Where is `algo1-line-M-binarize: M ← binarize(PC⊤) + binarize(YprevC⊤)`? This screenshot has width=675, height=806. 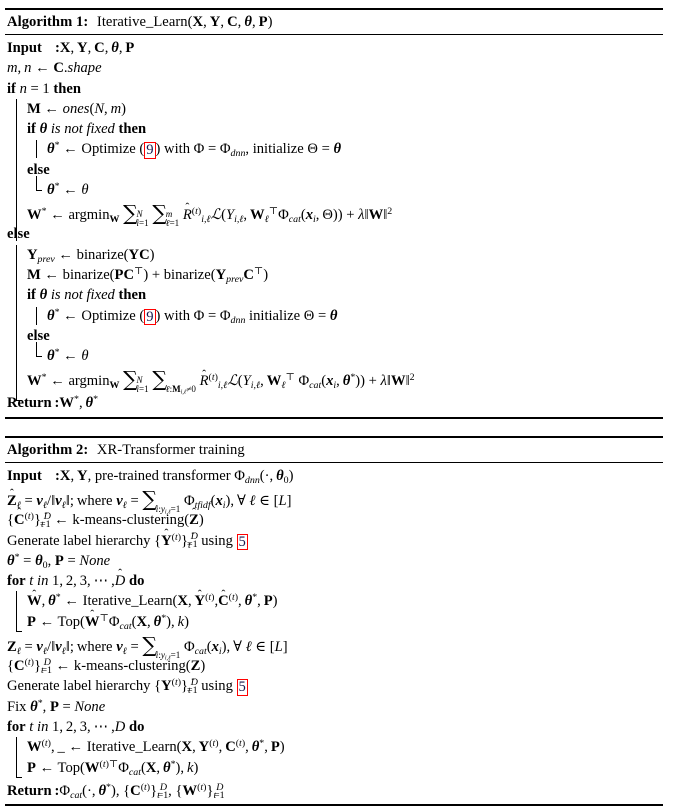 algo1-line-M-binarize: M ← binarize(PC⊤) + binarize(YprevC⊤) is located at coordinates (148, 275).